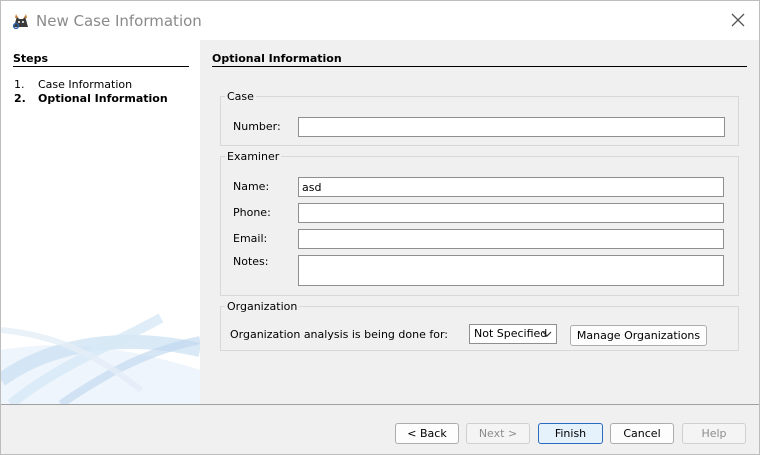  I want to click on step-number: 2., so click(20, 98).